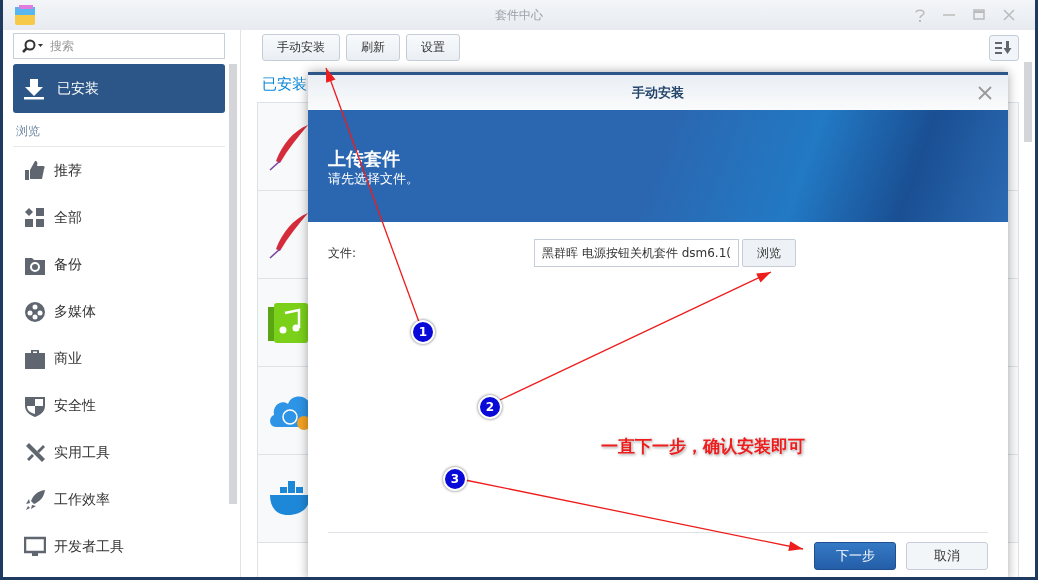  Describe the element at coordinates (34, 88) in the screenshot. I see `download-icon` at that location.